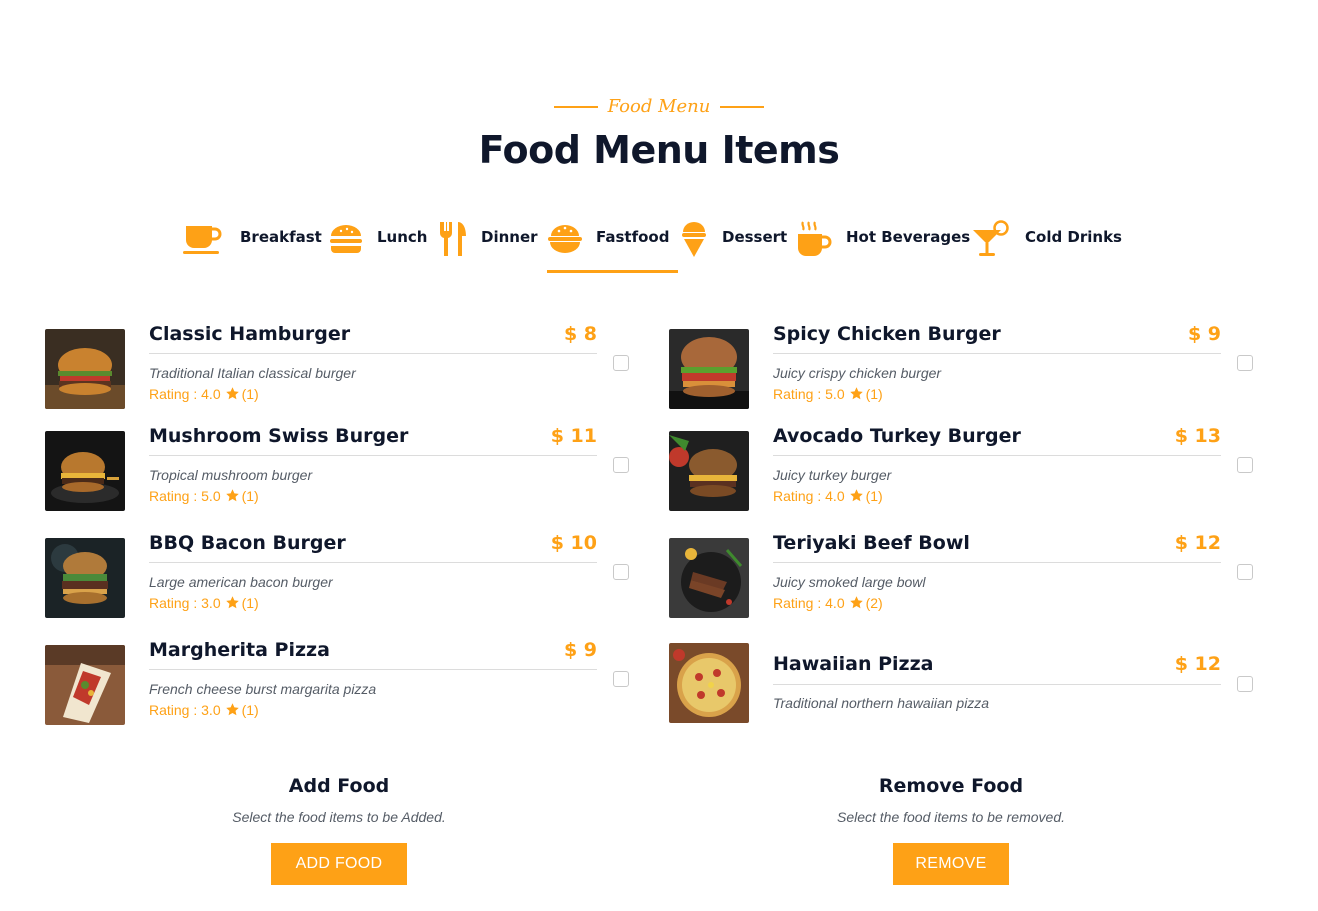  I want to click on item-description: Tropical mushroom burger, so click(231, 475).